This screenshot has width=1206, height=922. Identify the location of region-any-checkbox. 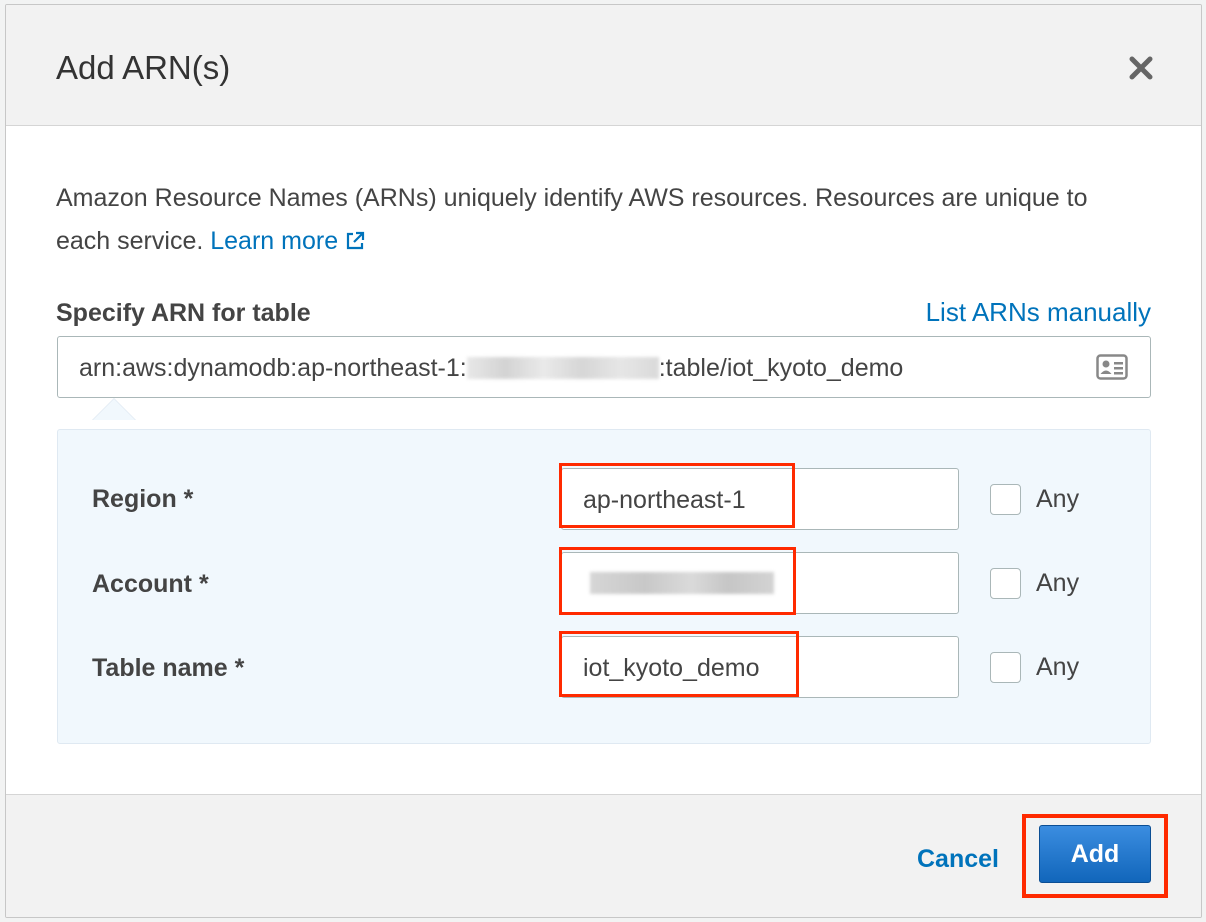
(1005, 499).